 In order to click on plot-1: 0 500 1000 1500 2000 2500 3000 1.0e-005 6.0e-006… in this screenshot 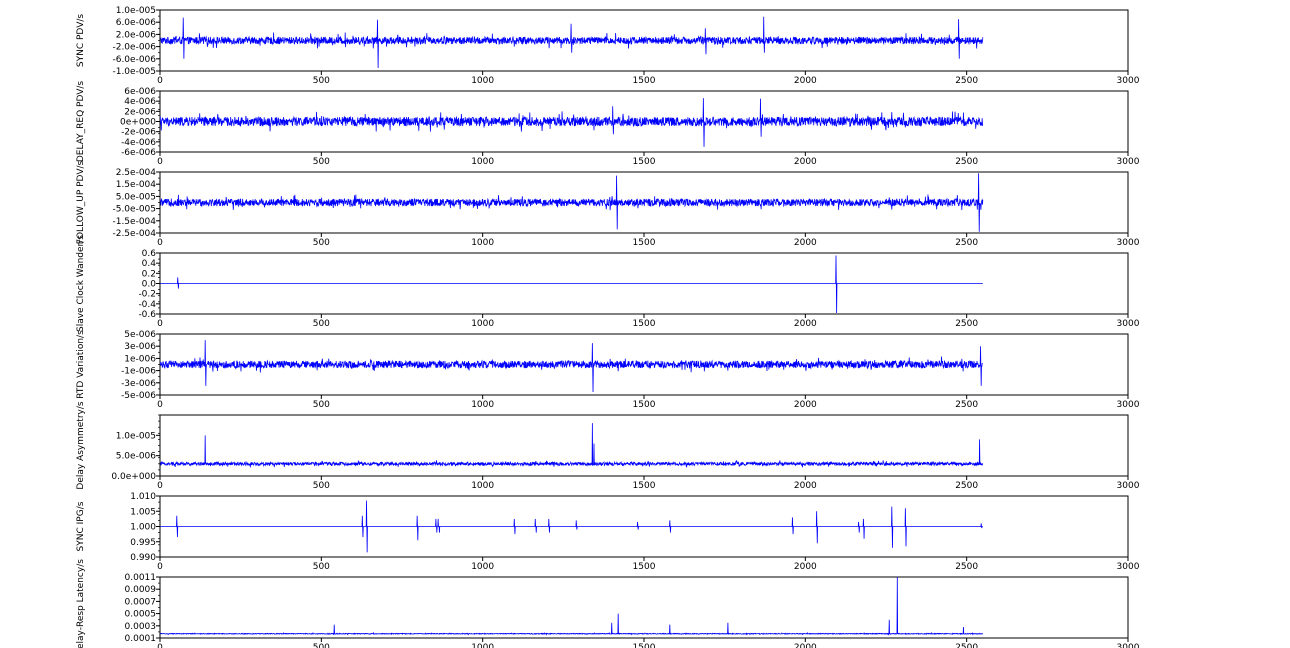, I will do `click(608, 46)`.